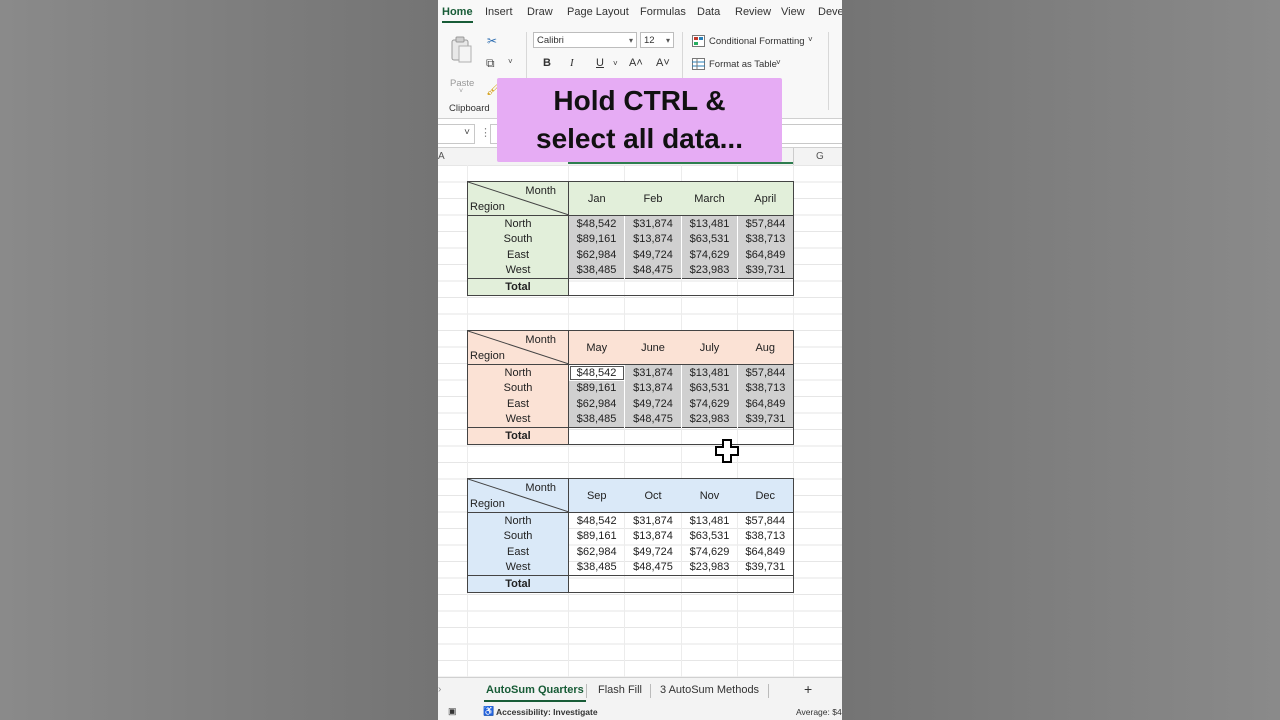 The width and height of the screenshot is (1280, 720). Describe the element at coordinates (547, 712) in the screenshot. I see `accessibility-status: Accessibility: Investigate` at that location.